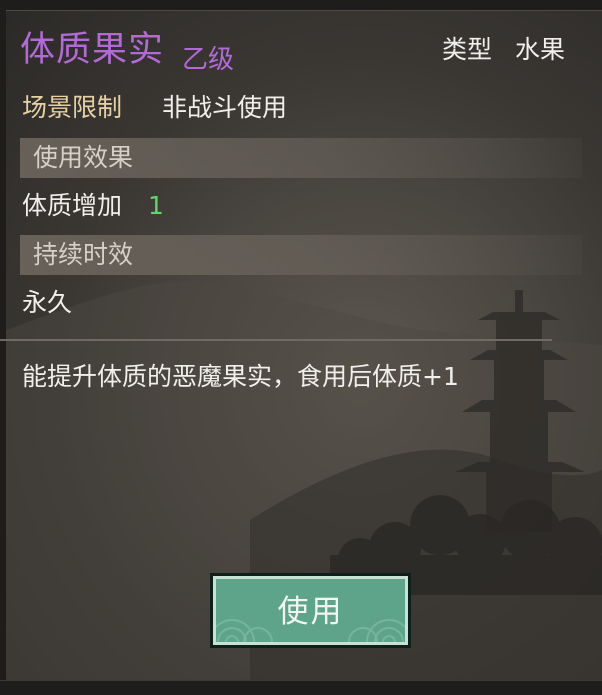 The image size is (602, 695). I want to click on item-type-label: 类型, so click(467, 49).